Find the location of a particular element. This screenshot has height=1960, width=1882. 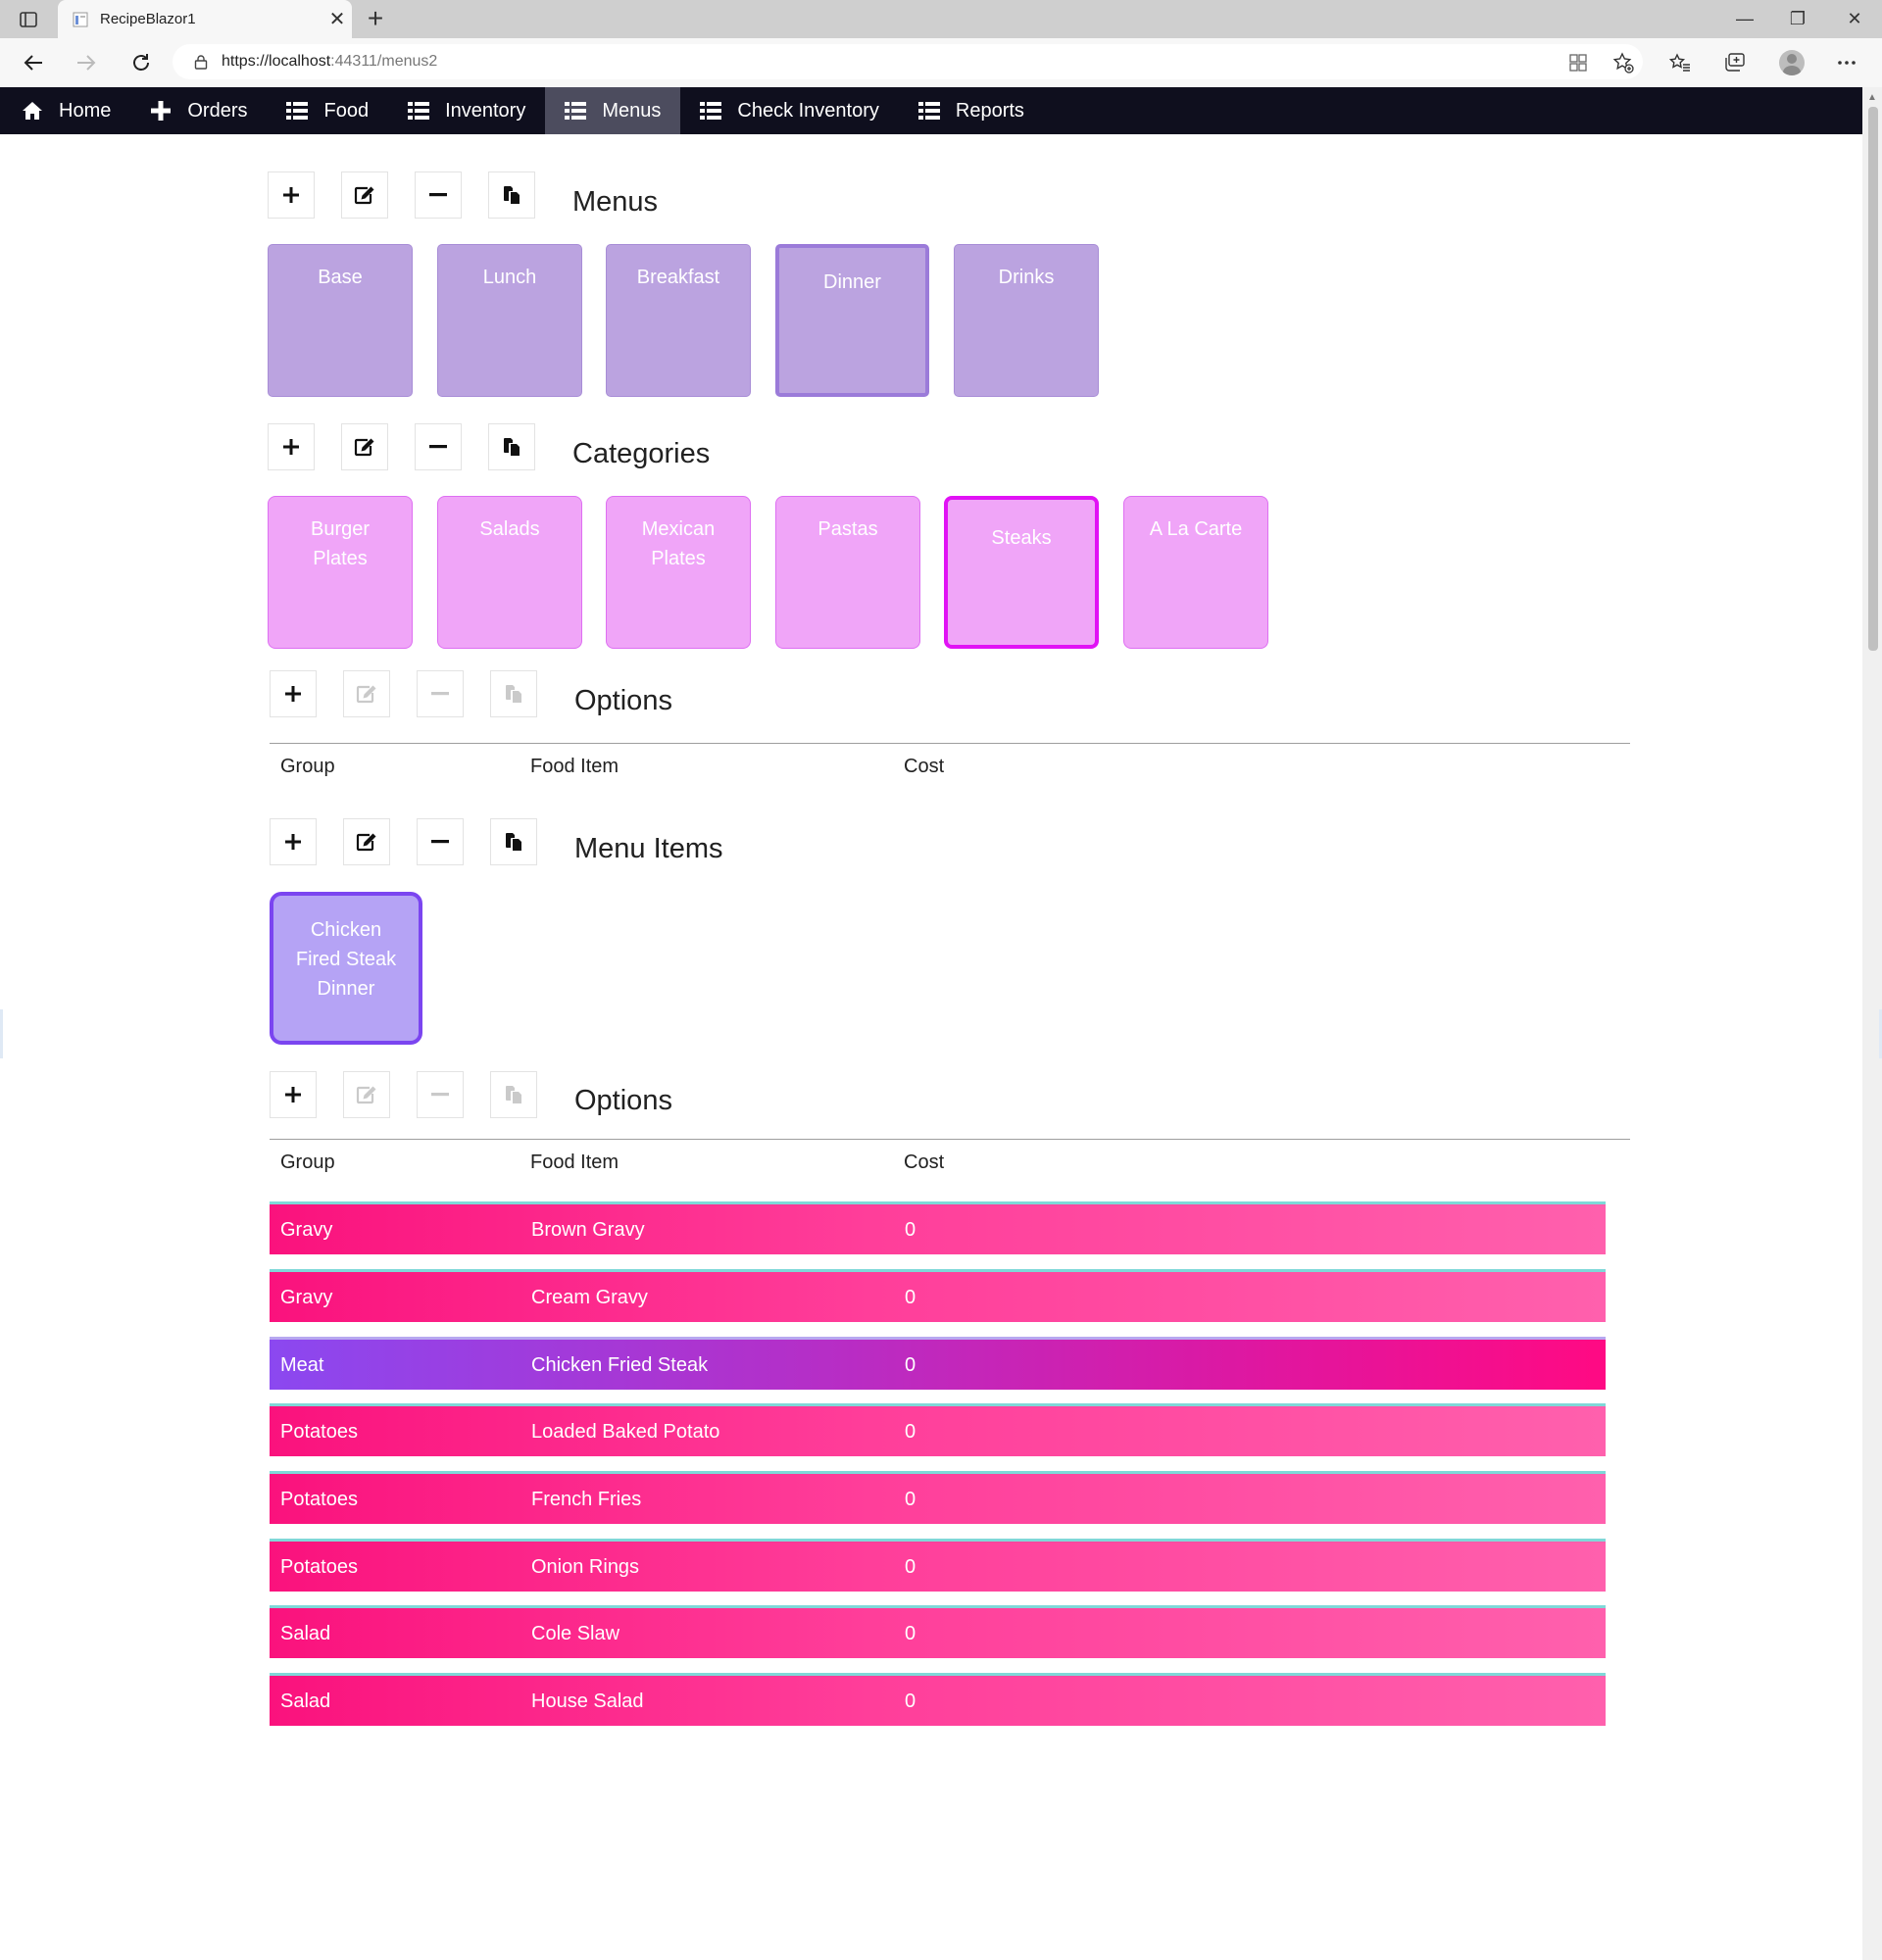

option-row: Gravy Brown Gravy 0 is located at coordinates (938, 1227).